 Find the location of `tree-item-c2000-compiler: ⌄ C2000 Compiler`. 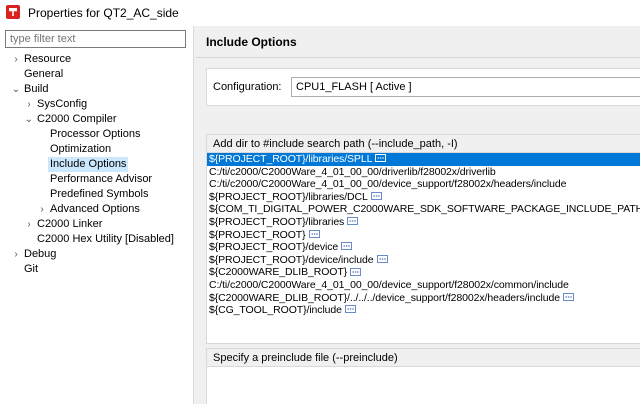

tree-item-c2000-compiler: ⌄ C2000 Compiler is located at coordinates (71, 119).